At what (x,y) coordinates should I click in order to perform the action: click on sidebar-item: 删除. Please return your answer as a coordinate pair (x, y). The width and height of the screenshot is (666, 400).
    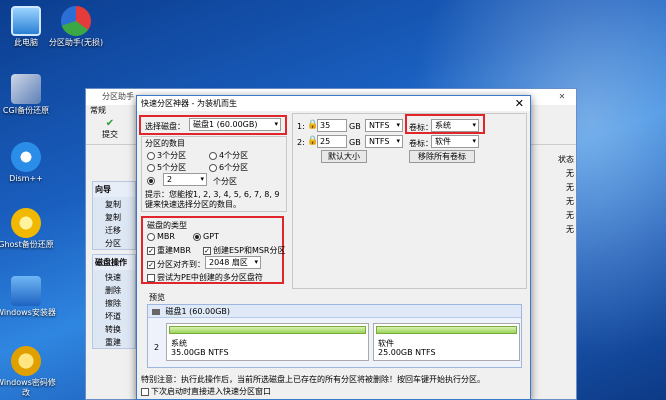
    Looking at the image, I should click on (114, 289).